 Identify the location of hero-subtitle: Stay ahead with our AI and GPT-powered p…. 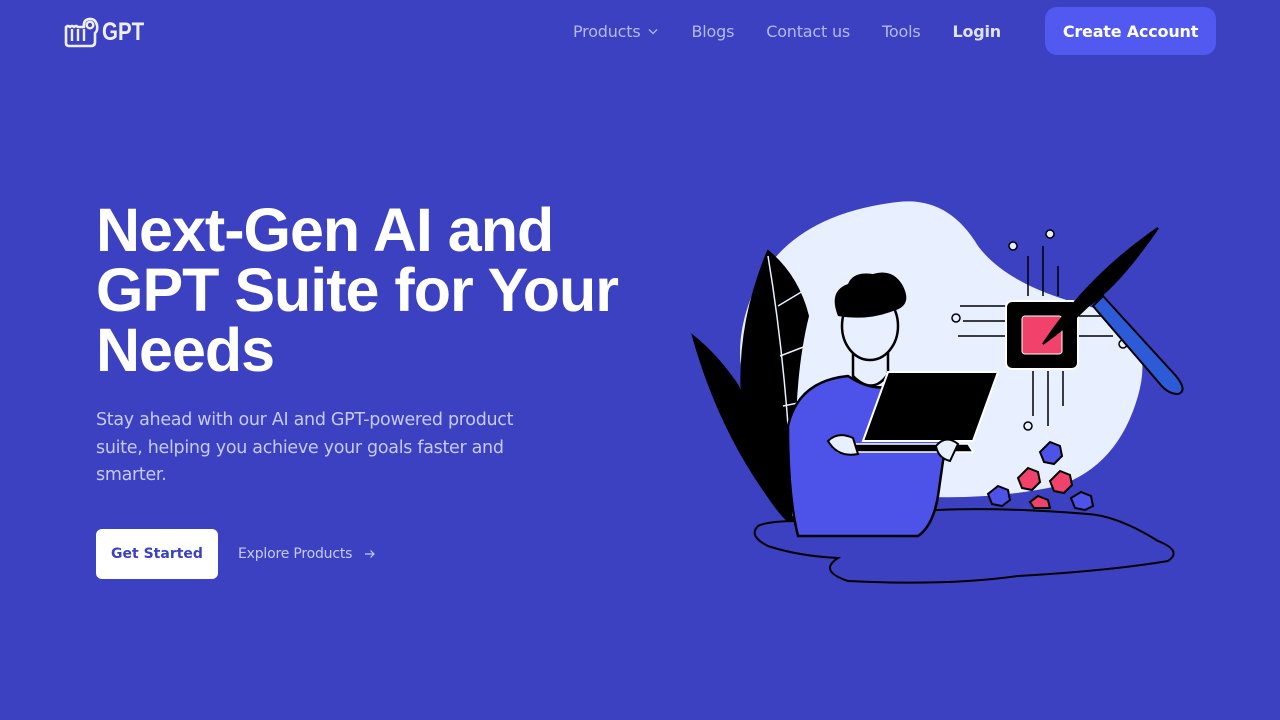
(305, 447).